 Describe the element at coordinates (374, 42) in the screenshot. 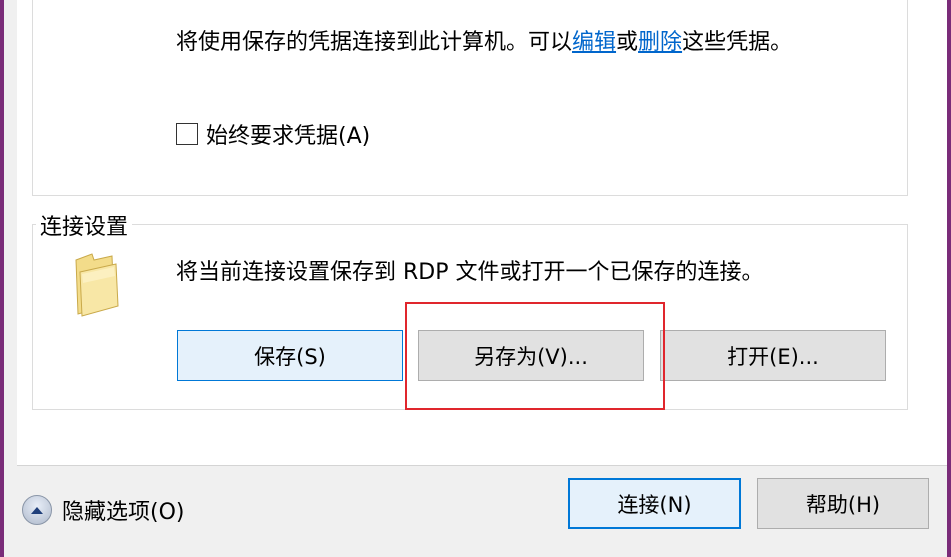

I see `credentials-text-before: 将使用保存的凭据连接到此计算机。可以` at that location.